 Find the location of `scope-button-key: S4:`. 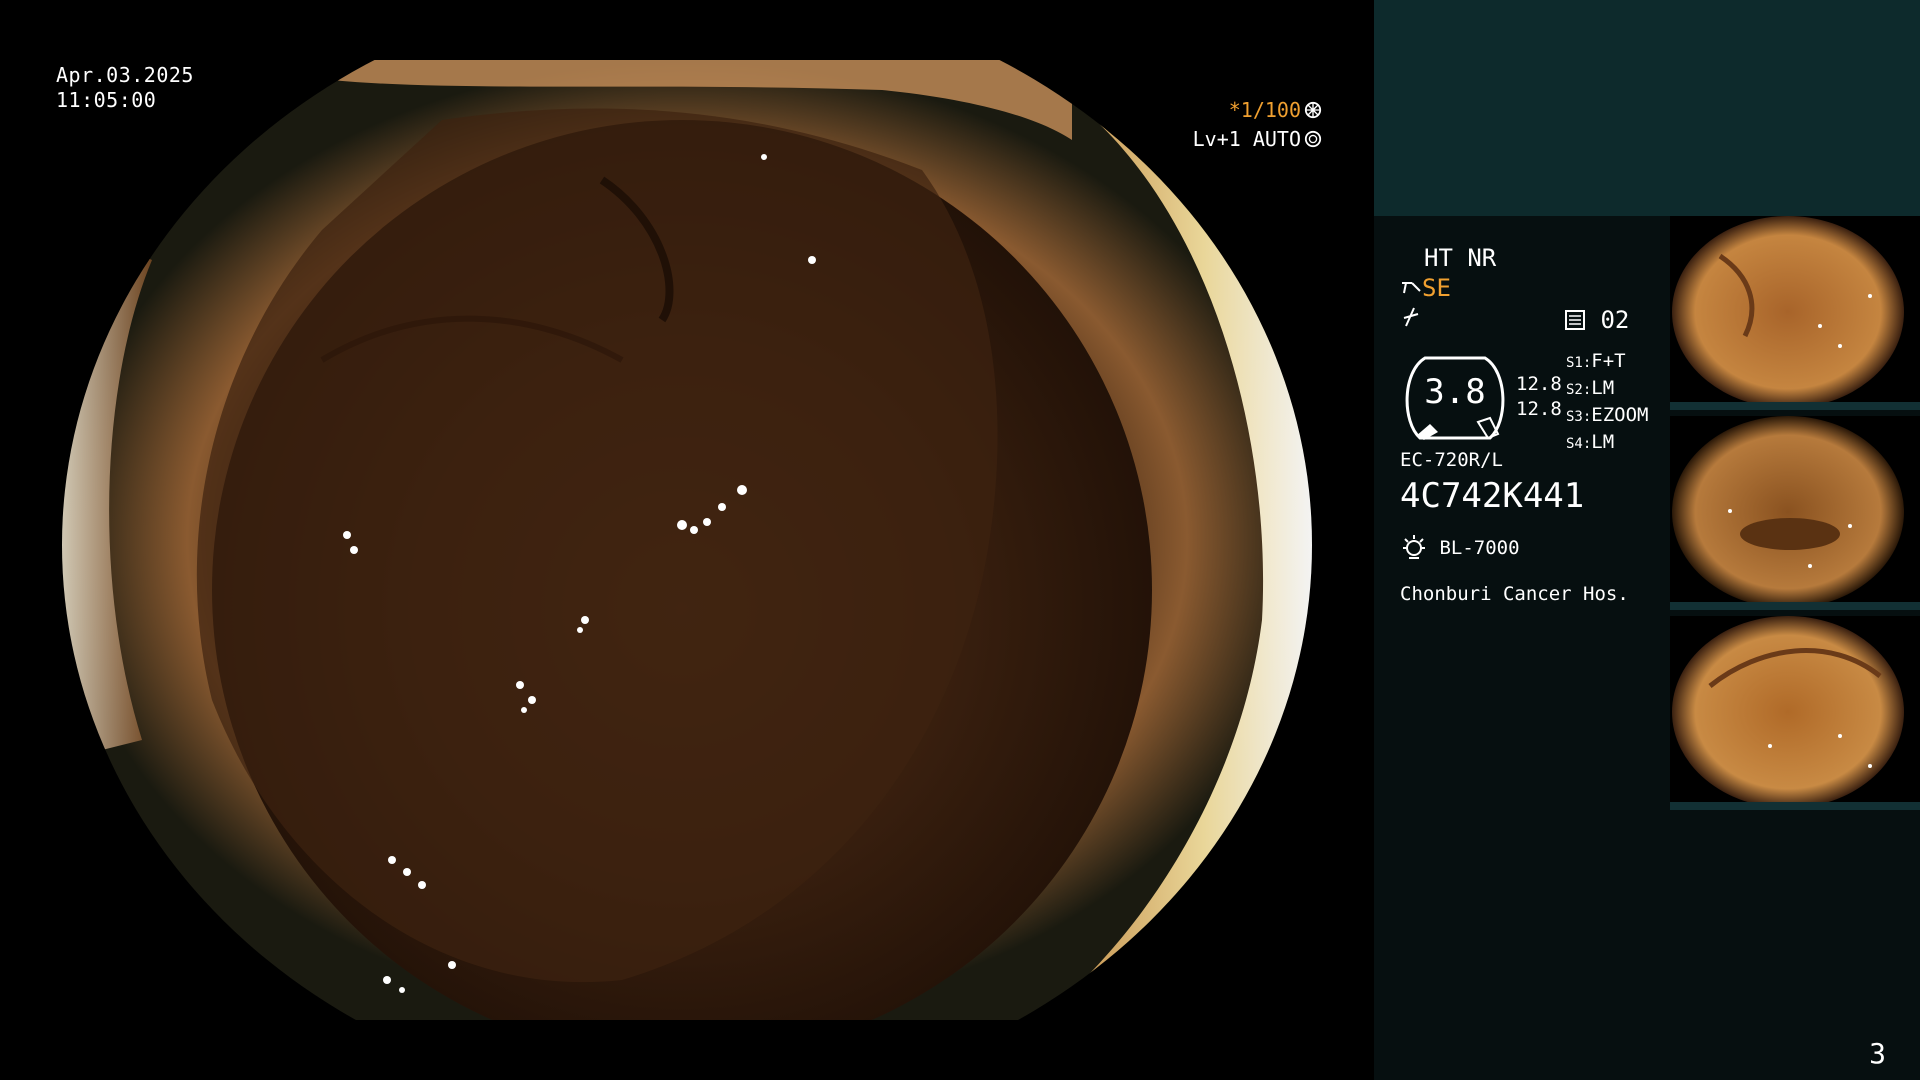

scope-button-key: S4: is located at coordinates (1579, 444).